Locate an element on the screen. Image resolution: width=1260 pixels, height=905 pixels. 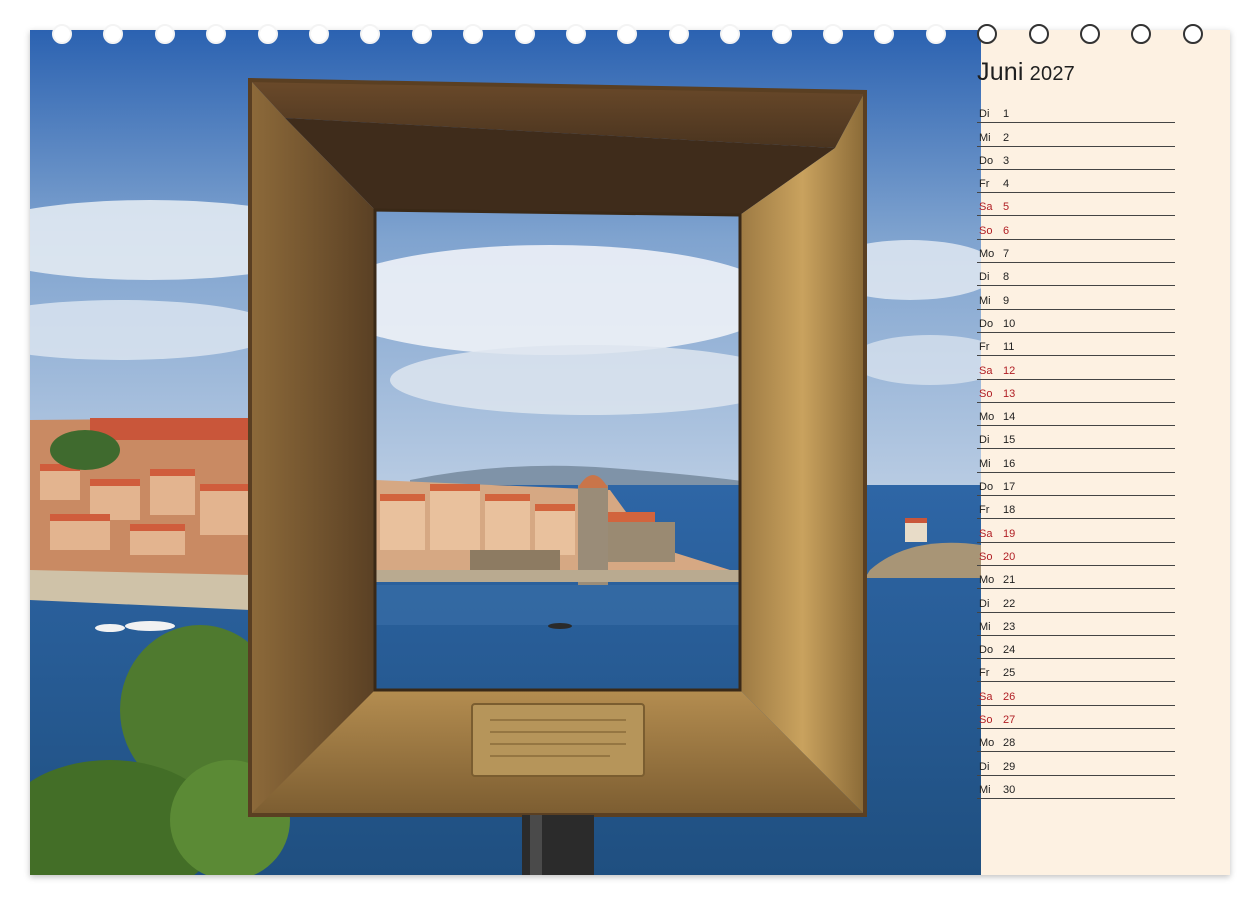
day-number: 3 is located at coordinates (1006, 160).